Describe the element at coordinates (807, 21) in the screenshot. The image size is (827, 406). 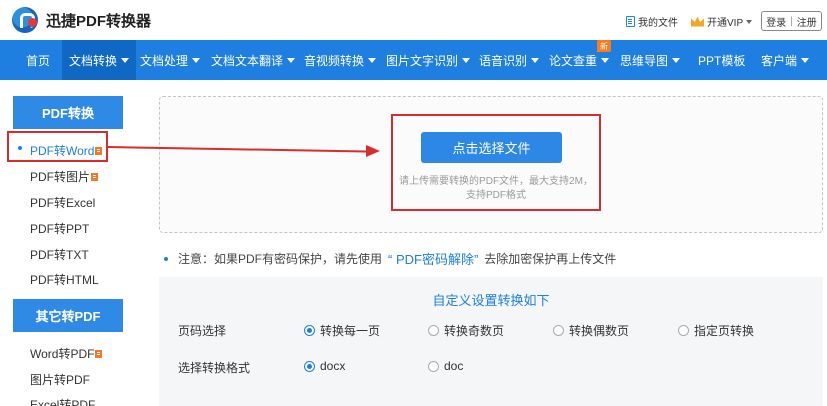
I see `register-link: 注册` at that location.